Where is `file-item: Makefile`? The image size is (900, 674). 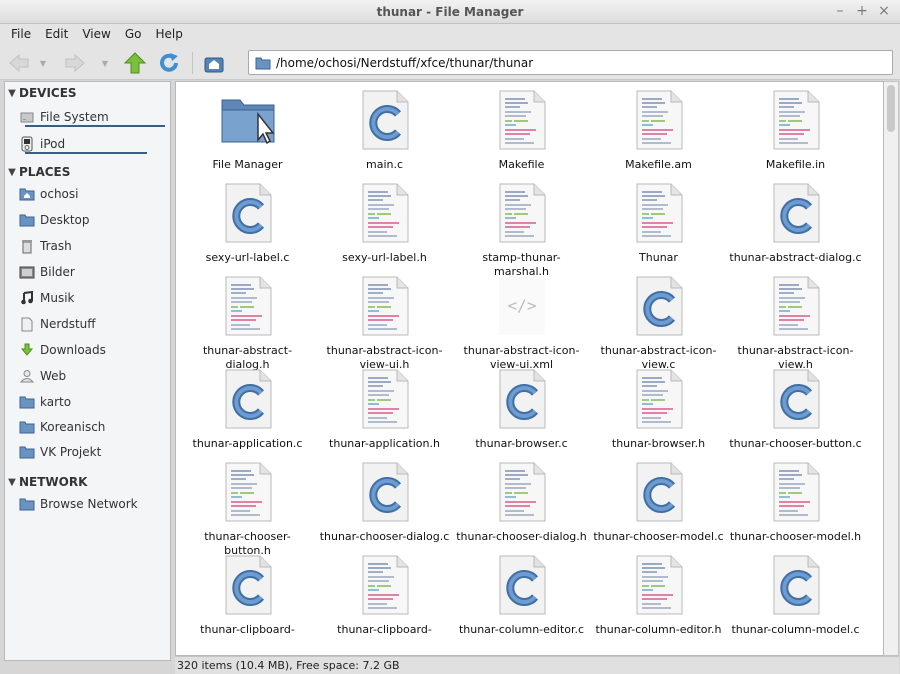
file-item: Makefile is located at coordinates (521, 131).